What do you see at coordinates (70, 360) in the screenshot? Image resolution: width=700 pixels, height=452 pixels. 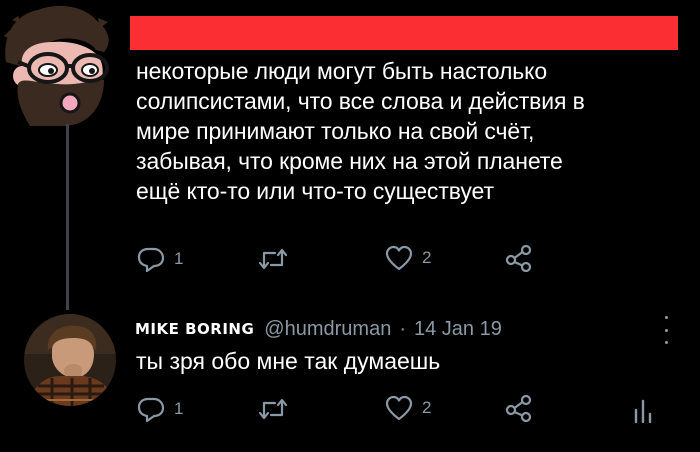 I see `user-avatar` at bounding box center [70, 360].